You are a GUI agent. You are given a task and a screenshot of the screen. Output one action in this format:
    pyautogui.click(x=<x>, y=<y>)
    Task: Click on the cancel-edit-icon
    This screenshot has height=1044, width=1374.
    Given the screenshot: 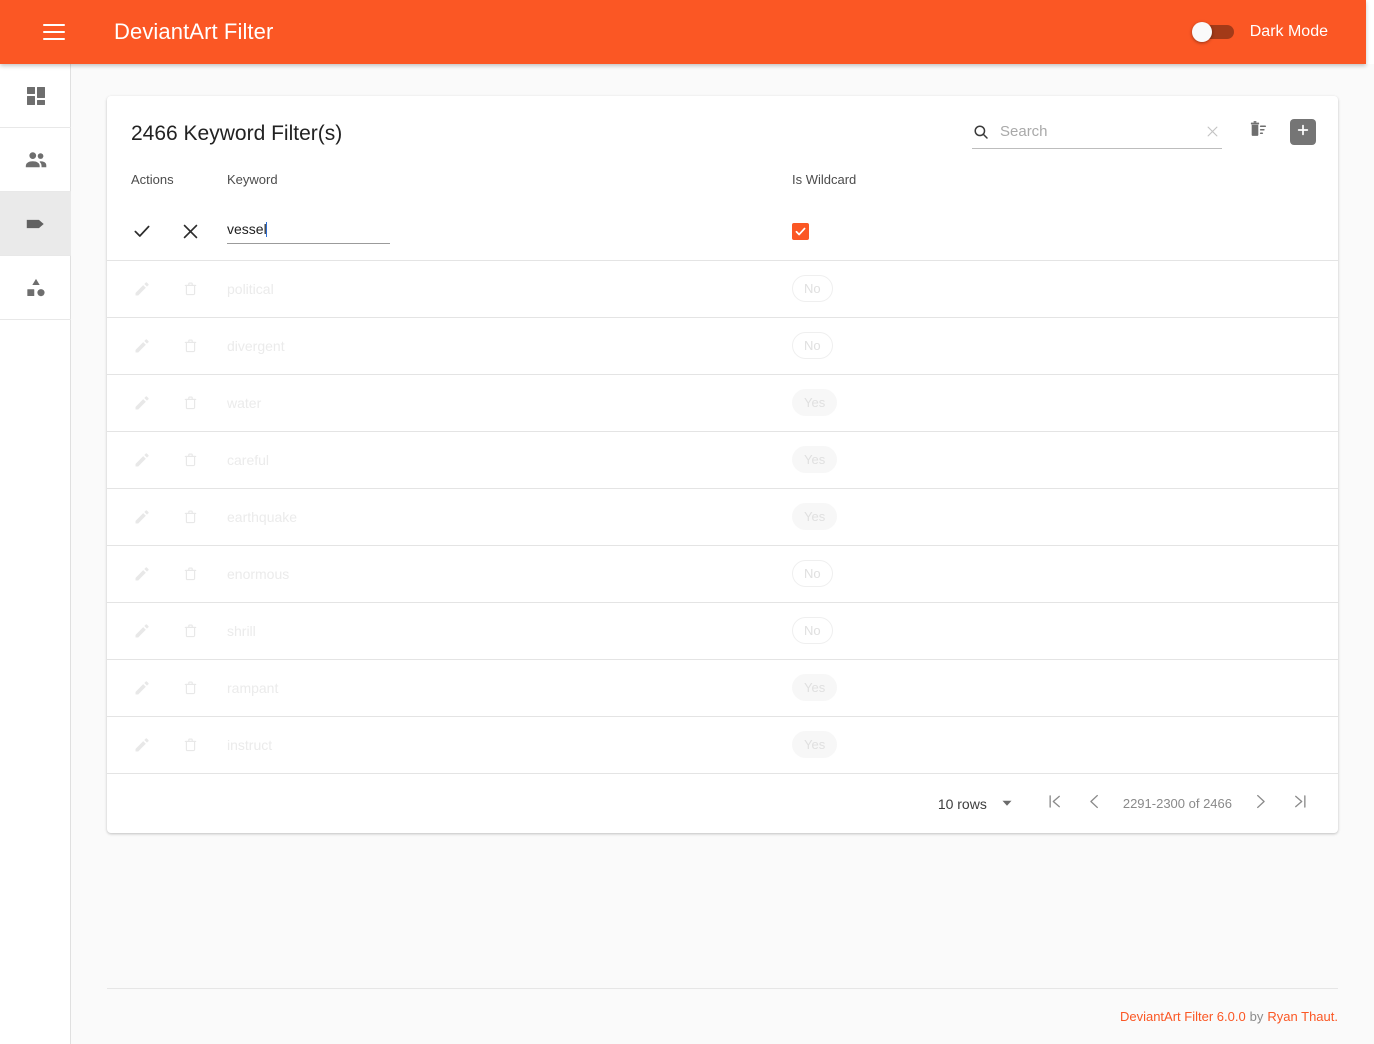 What is the action you would take?
    pyautogui.click(x=190, y=231)
    